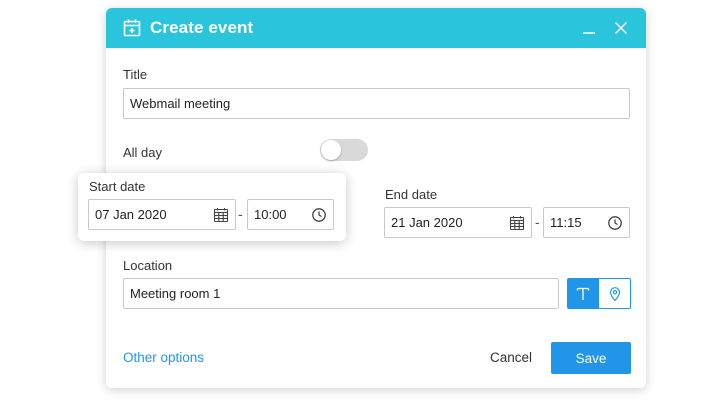 This screenshot has width=725, height=401. What do you see at coordinates (591, 358) in the screenshot?
I see `save-button: Save` at bounding box center [591, 358].